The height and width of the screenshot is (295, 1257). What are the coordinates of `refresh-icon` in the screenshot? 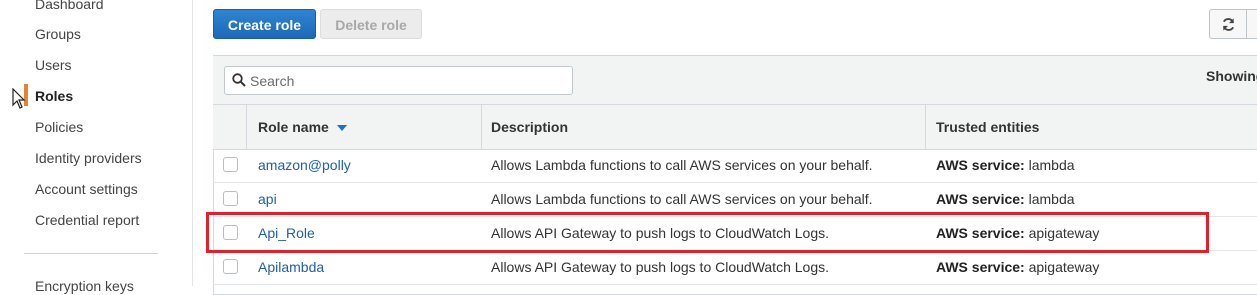 It's located at (1228, 24).